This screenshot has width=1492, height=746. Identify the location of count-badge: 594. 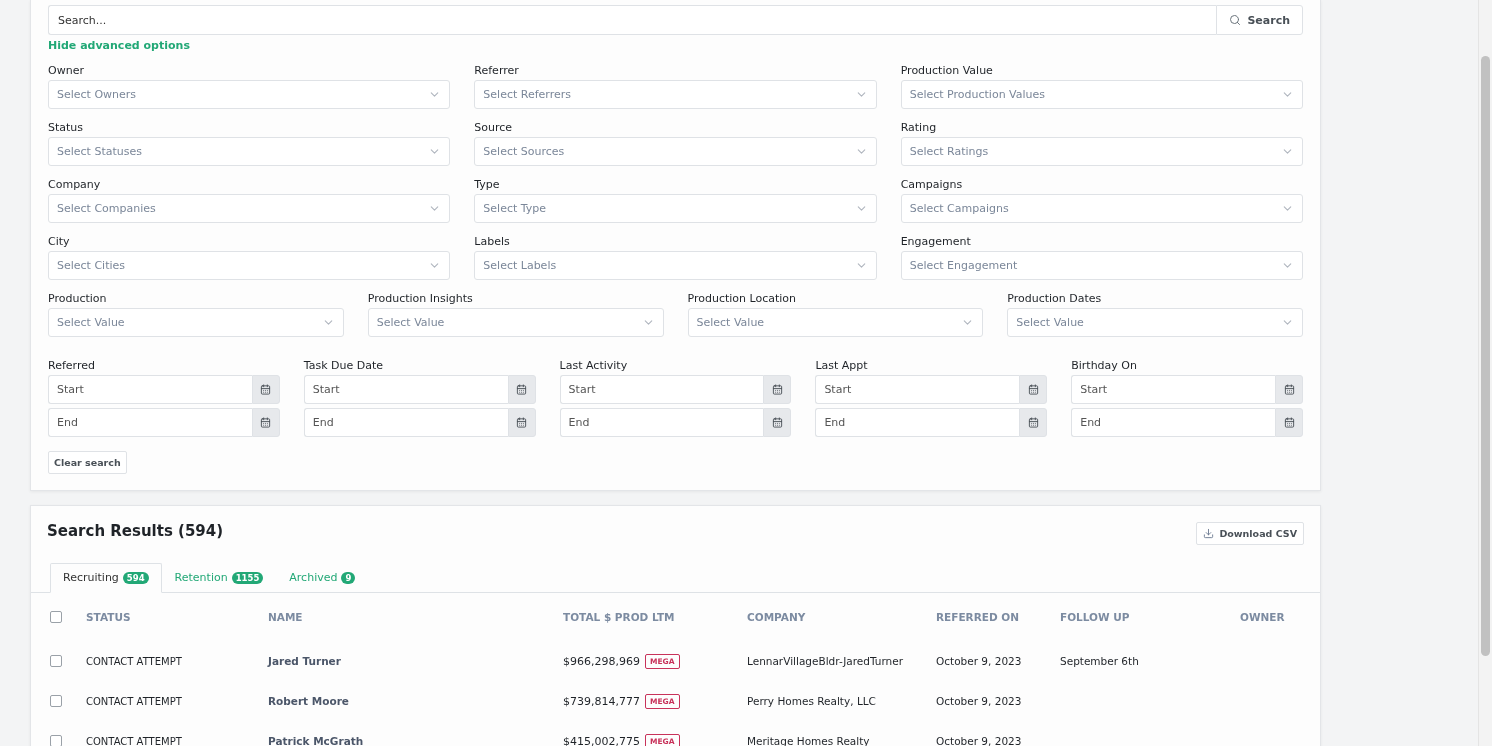
(135, 577).